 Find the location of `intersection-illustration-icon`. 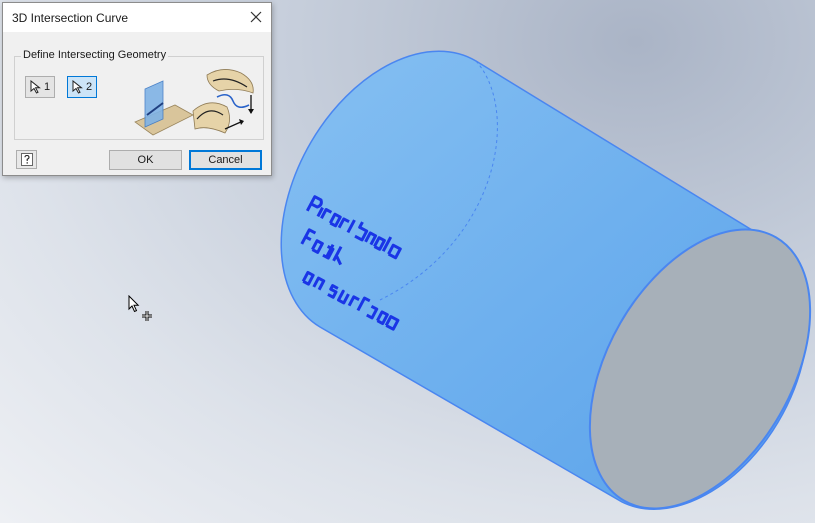

intersection-illustration-icon is located at coordinates (194, 102).